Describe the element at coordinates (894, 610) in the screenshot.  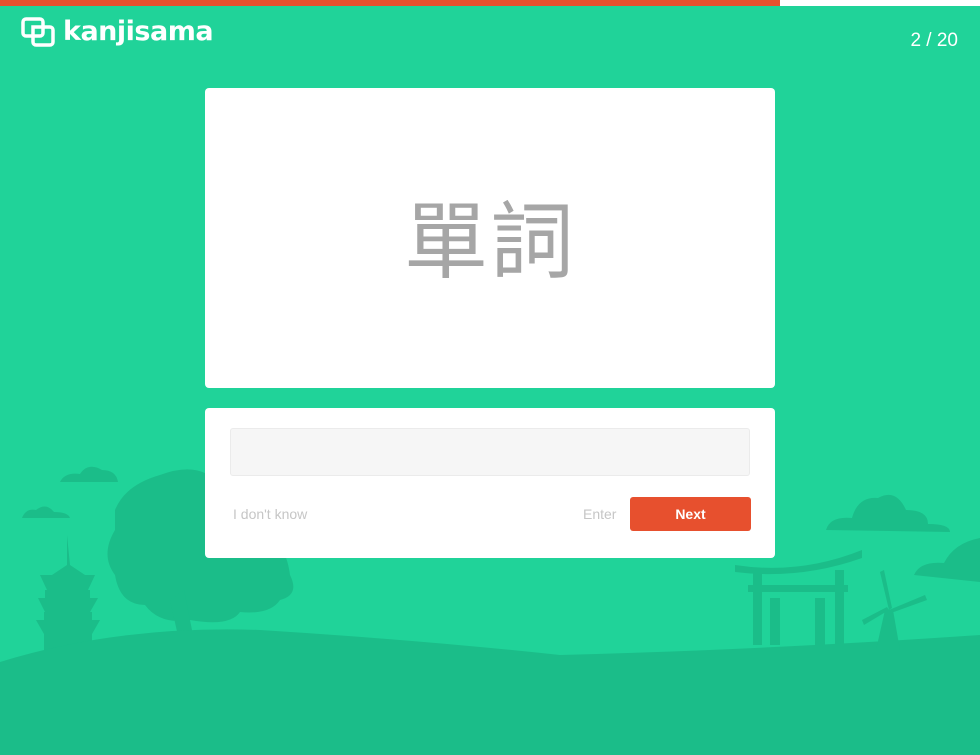
I see `windmill` at that location.